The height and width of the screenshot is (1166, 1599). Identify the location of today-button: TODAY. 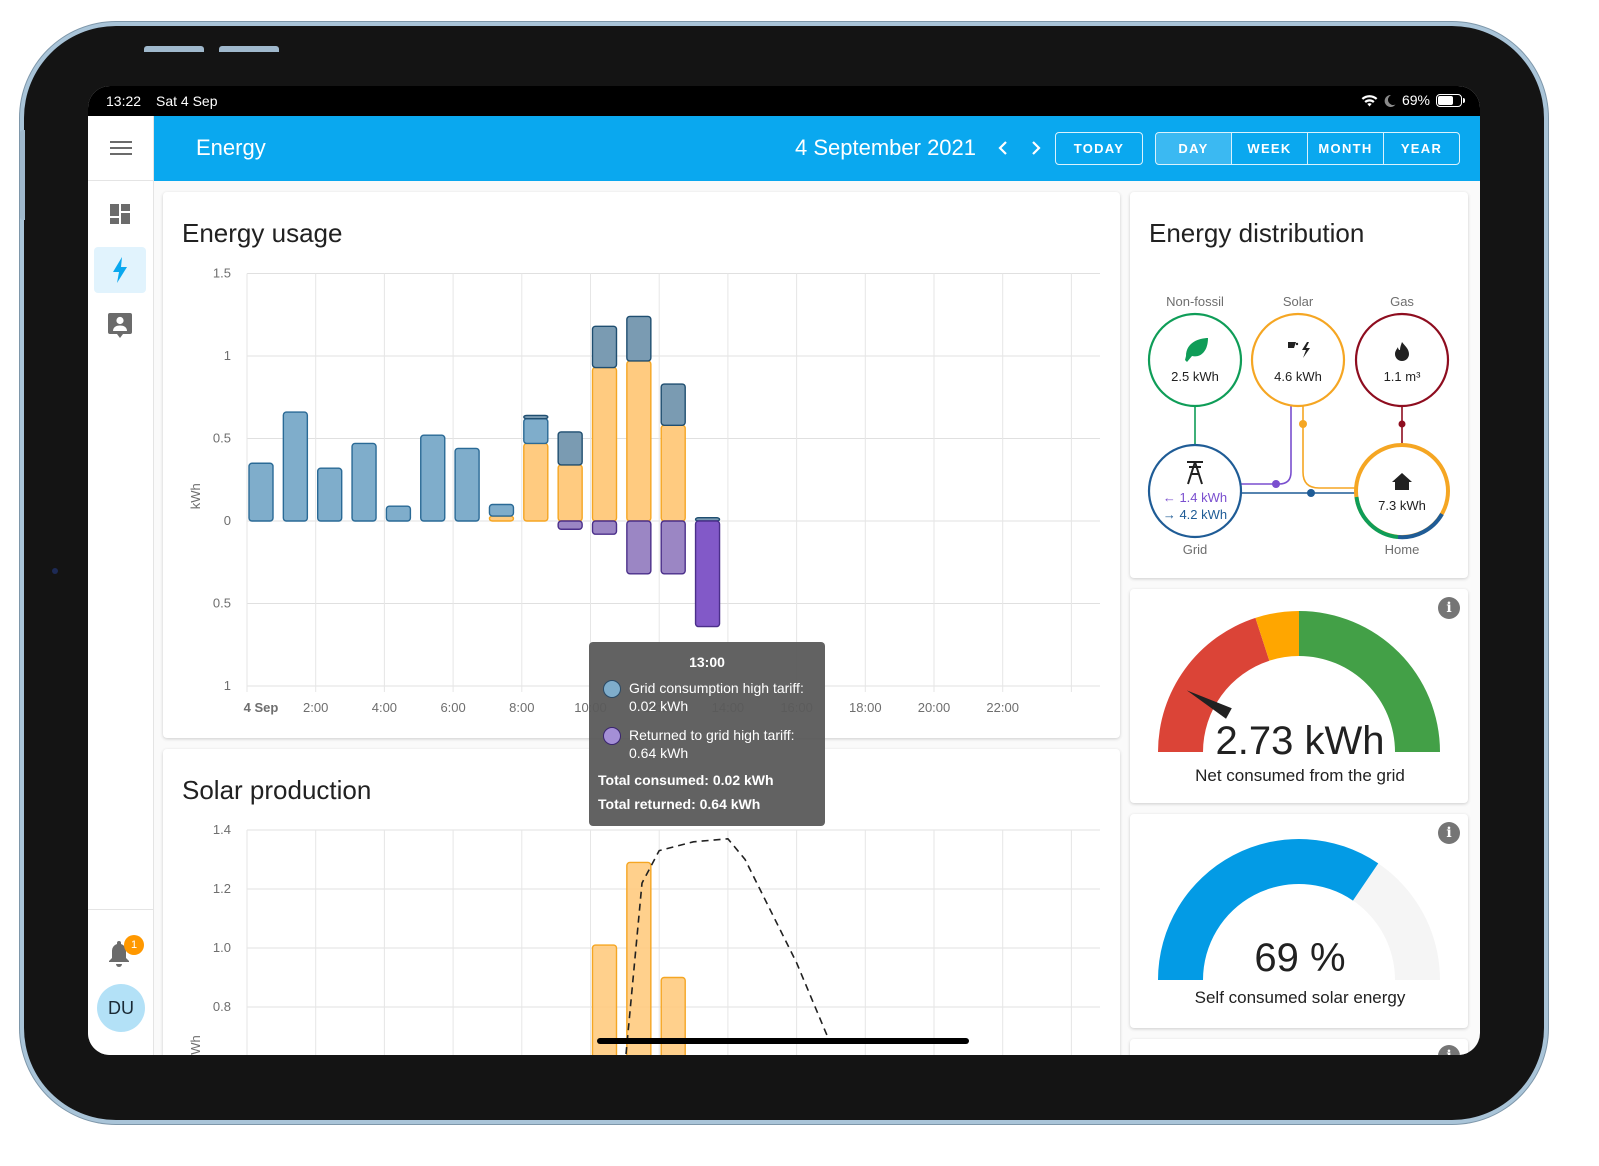
(1099, 148).